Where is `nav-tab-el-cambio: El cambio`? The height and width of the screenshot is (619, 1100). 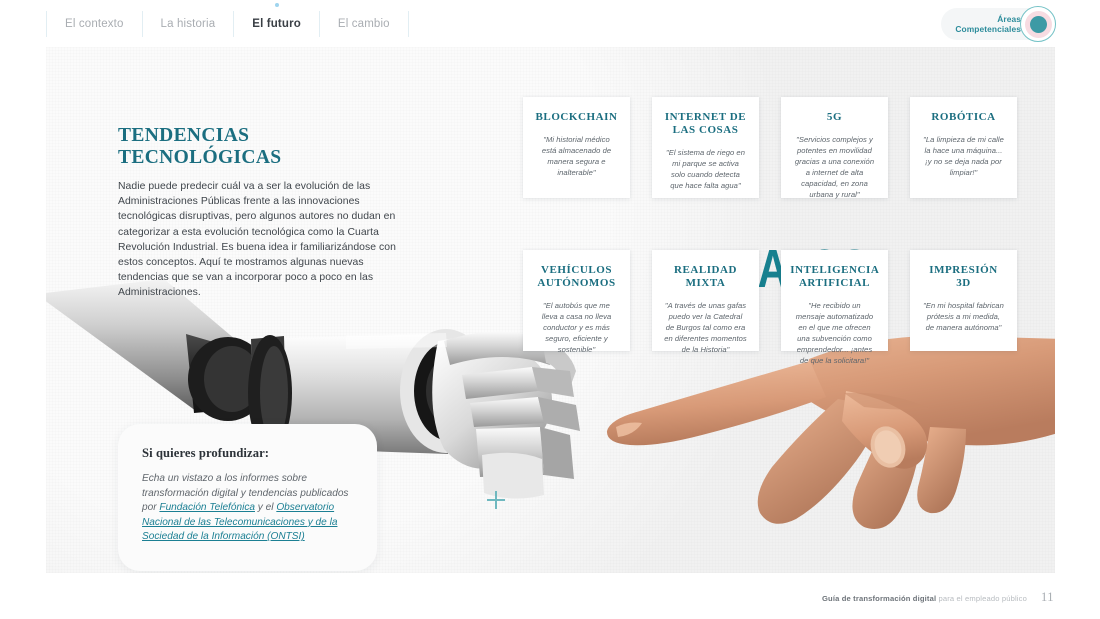
nav-tab-el-cambio: El cambio is located at coordinates (363, 23).